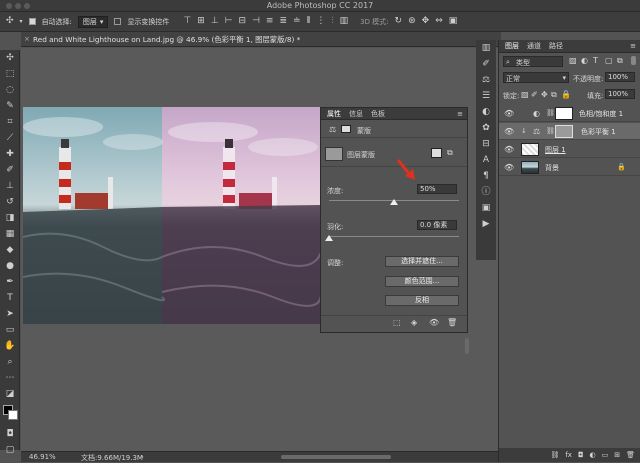 This screenshot has width=640, height=463. Describe the element at coordinates (554, 95) in the screenshot. I see `lock-artboard-icon: ⧉` at that location.